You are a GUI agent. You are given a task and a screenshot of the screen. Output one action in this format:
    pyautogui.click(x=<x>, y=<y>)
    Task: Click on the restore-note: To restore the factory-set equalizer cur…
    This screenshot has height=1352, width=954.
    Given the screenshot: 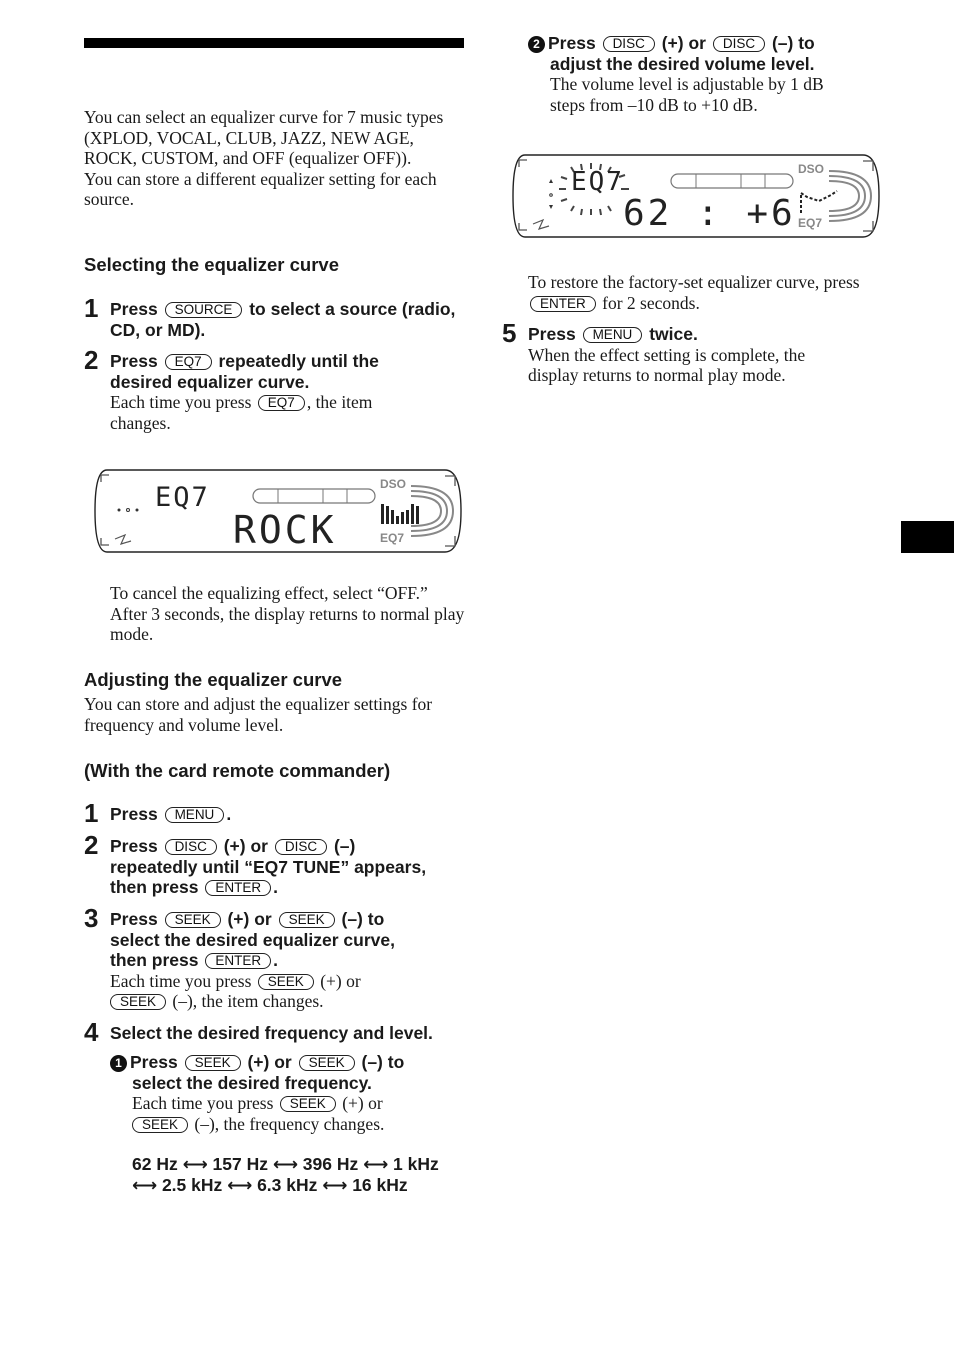 What is the action you would take?
    pyautogui.click(x=698, y=292)
    